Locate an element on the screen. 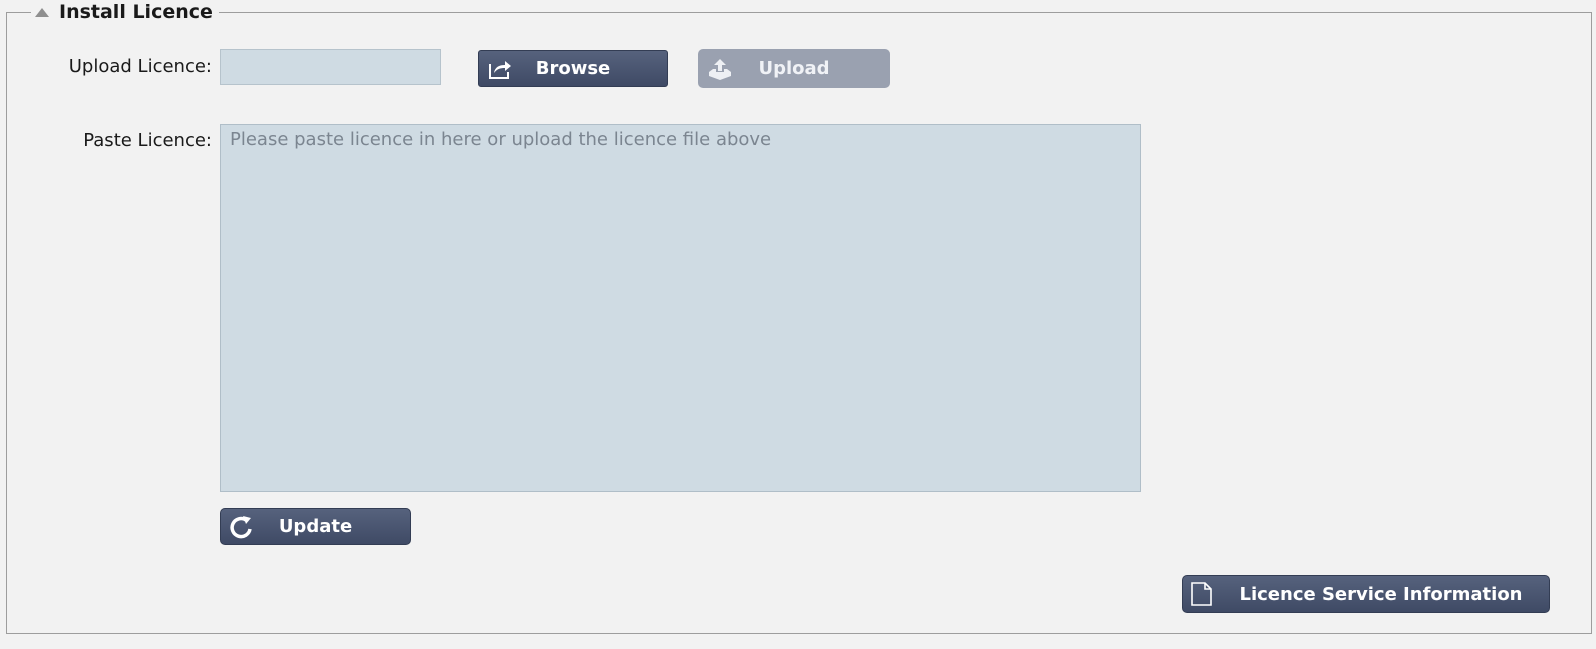 This screenshot has width=1596, height=649. licence-service-information-button: Licence Service Information is located at coordinates (1366, 594).